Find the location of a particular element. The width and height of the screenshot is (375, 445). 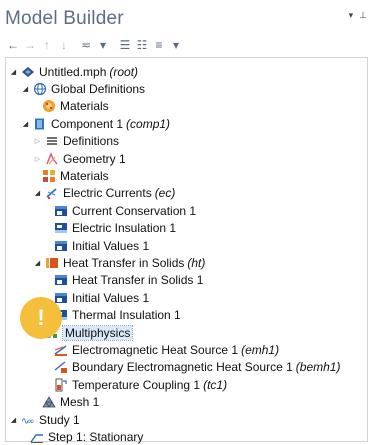

tree-node-label: Untitled.mph (root) is located at coordinates (88, 72).